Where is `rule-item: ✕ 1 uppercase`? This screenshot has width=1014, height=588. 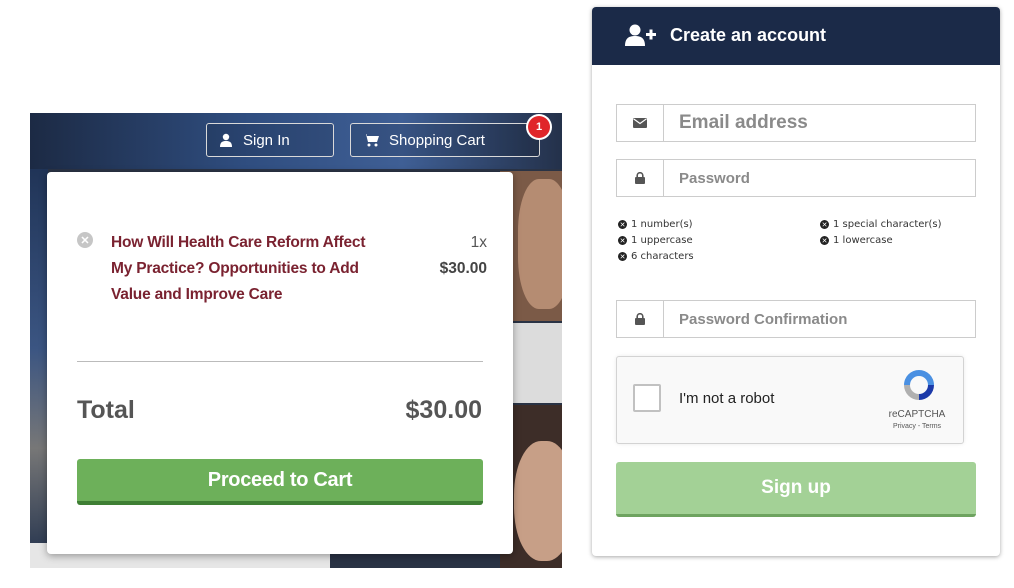 rule-item: ✕ 1 uppercase is located at coordinates (655, 240).